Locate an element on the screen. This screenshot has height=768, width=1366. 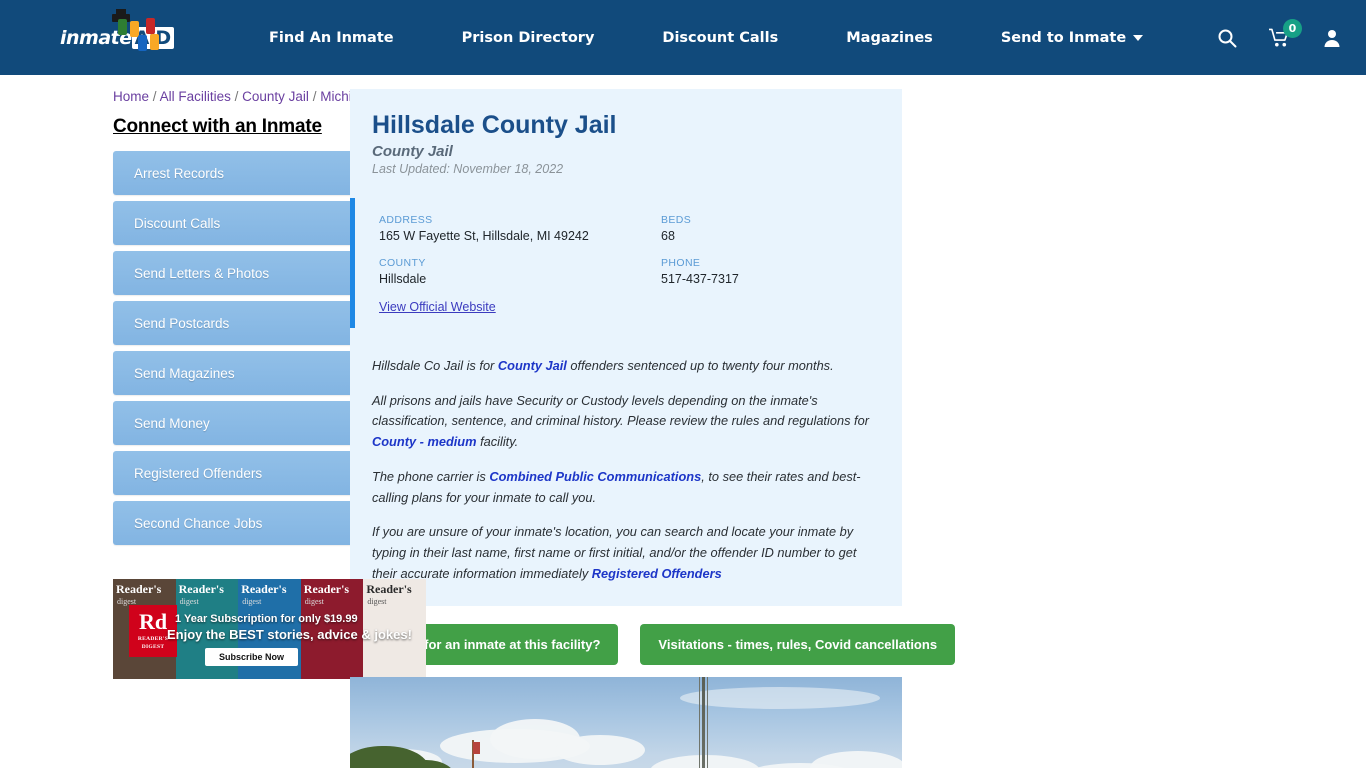
phone-carrier-link: Combined Public Communications is located at coordinates (595, 476).